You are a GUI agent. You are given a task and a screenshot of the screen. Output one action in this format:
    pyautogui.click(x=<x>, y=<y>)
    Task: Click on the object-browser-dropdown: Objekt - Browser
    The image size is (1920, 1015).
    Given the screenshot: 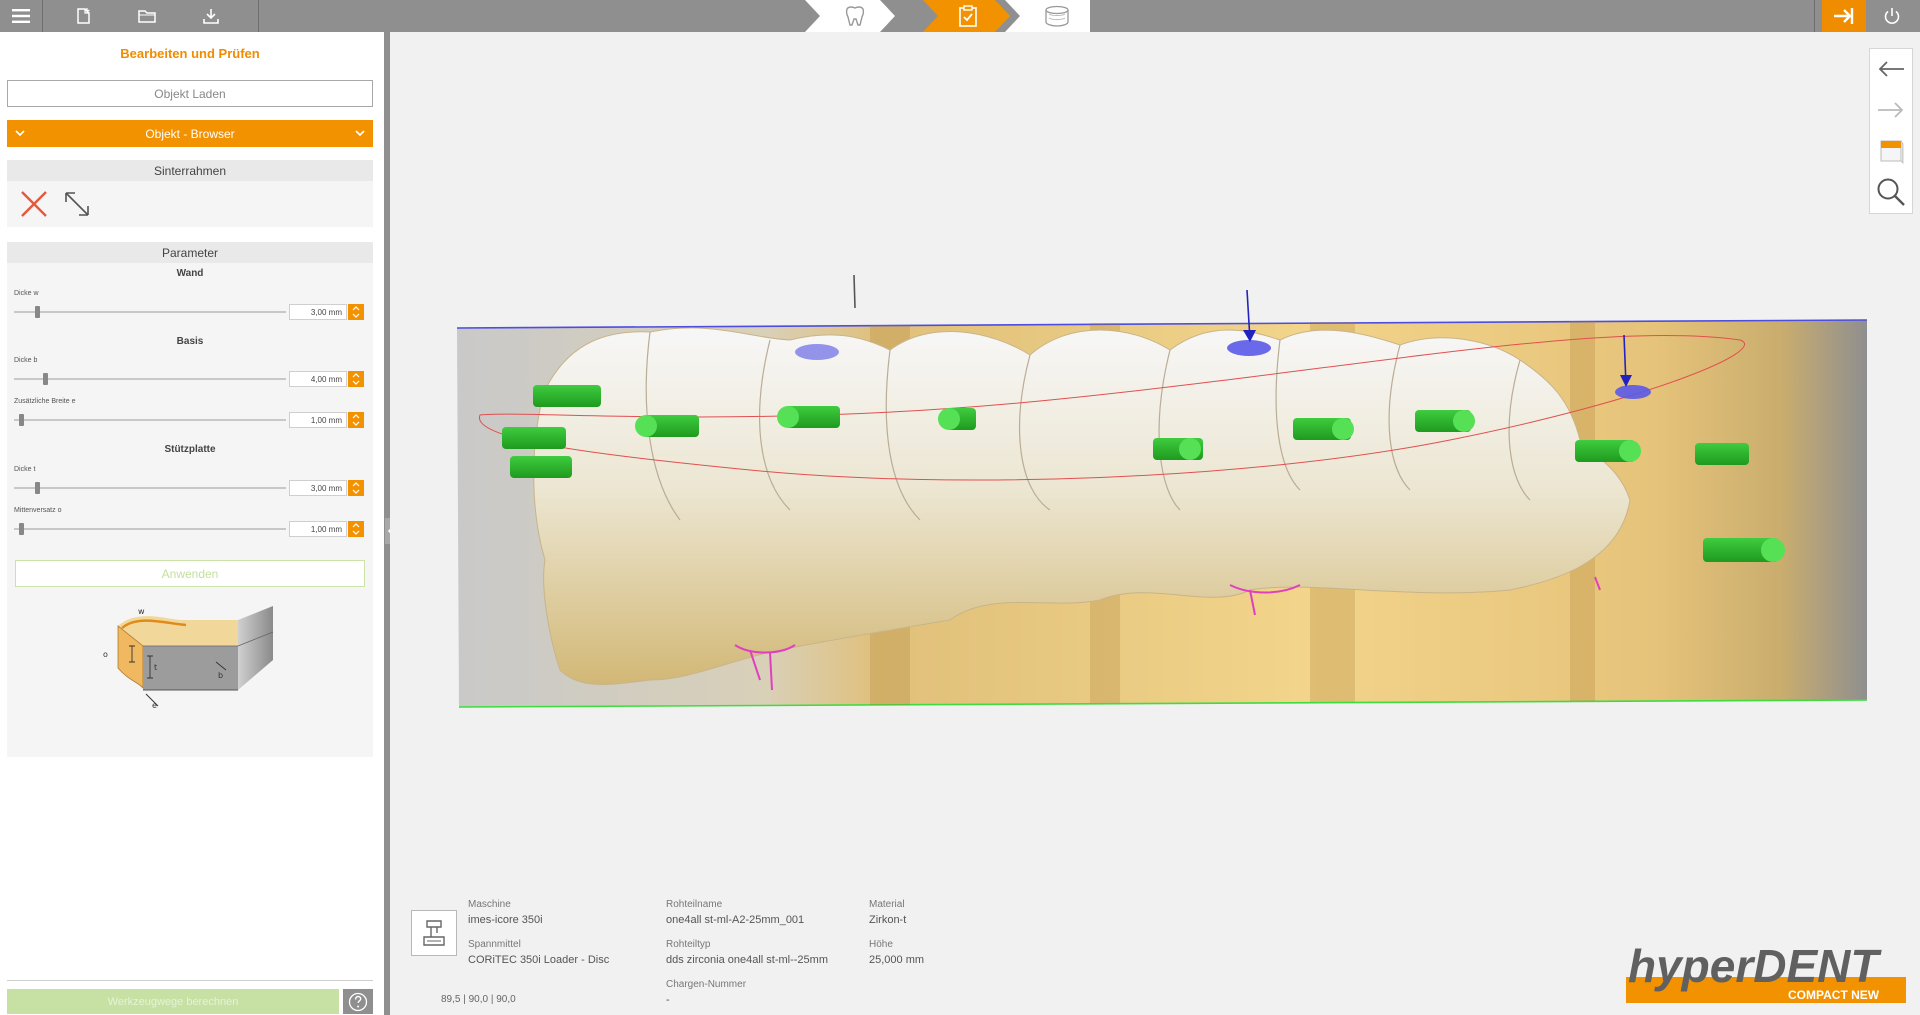 What is the action you would take?
    pyautogui.click(x=190, y=133)
    